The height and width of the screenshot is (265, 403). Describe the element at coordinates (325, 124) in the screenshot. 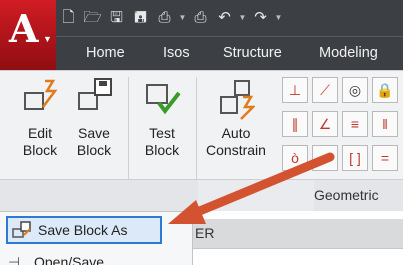

I see `perpendicular-constraint-icon: ∠` at that location.